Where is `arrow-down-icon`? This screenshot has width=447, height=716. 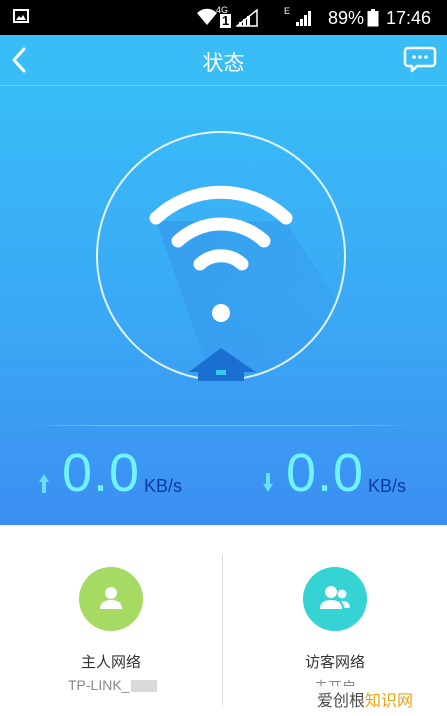
arrow-down-icon is located at coordinates (268, 482).